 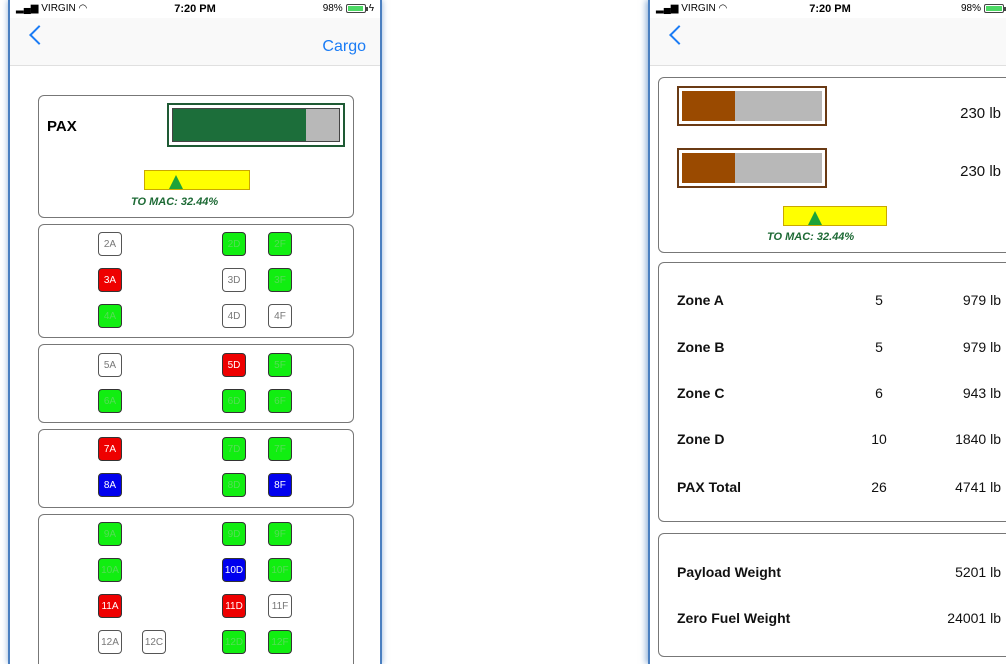 What do you see at coordinates (110, 316) in the screenshot?
I see `seat-4a: 4A` at bounding box center [110, 316].